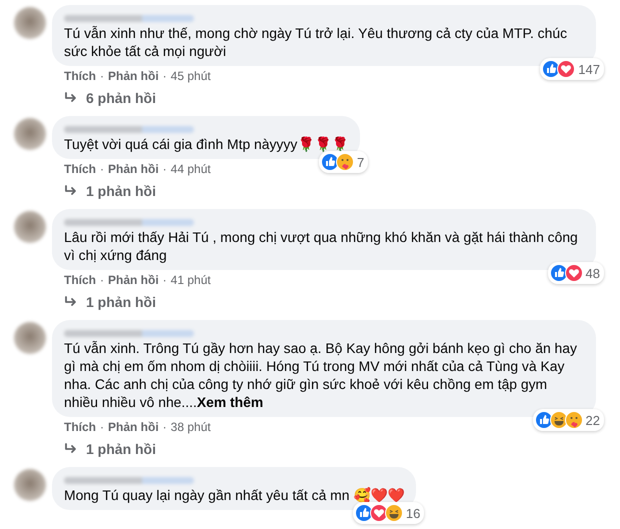 The image size is (620, 529). I want to click on view-replies-link: 6 phản hồi, so click(121, 98).